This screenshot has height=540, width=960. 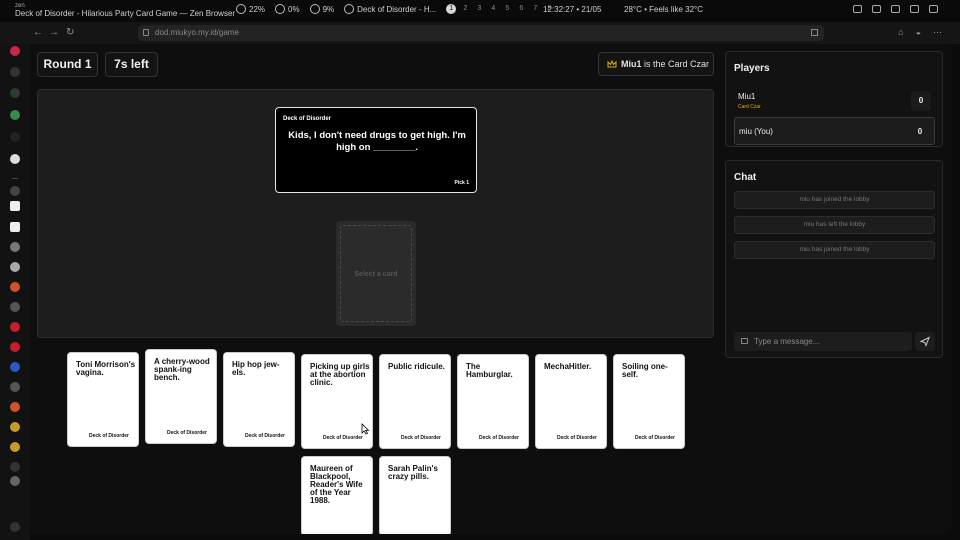 I want to click on ram-icon, so click(x=314, y=9).